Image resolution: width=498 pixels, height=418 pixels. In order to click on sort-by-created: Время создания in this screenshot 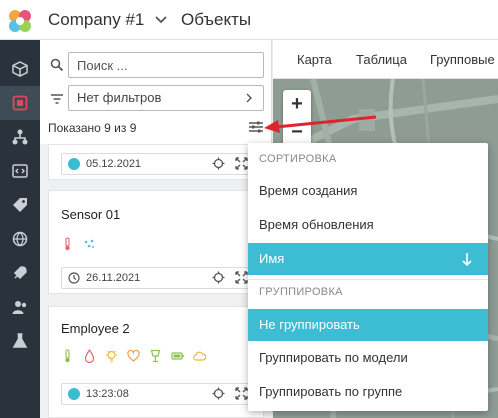, I will do `click(368, 191)`.